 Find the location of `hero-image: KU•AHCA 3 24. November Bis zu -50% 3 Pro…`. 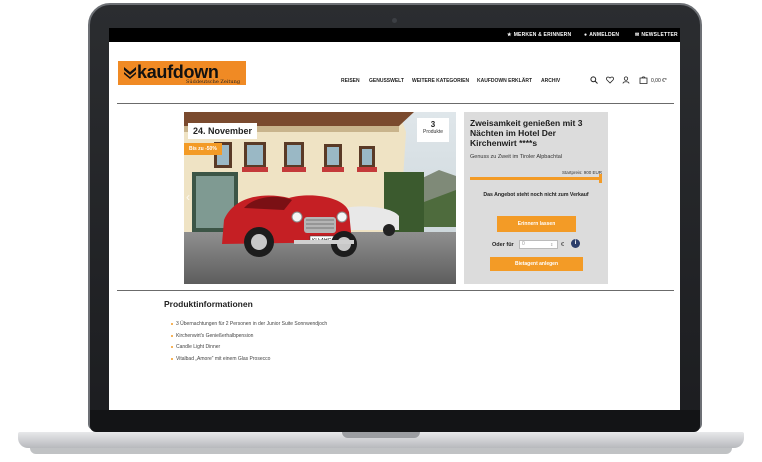

hero-image: KU•AHCA 3 24. November Bis zu -50% 3 Pro… is located at coordinates (320, 198).